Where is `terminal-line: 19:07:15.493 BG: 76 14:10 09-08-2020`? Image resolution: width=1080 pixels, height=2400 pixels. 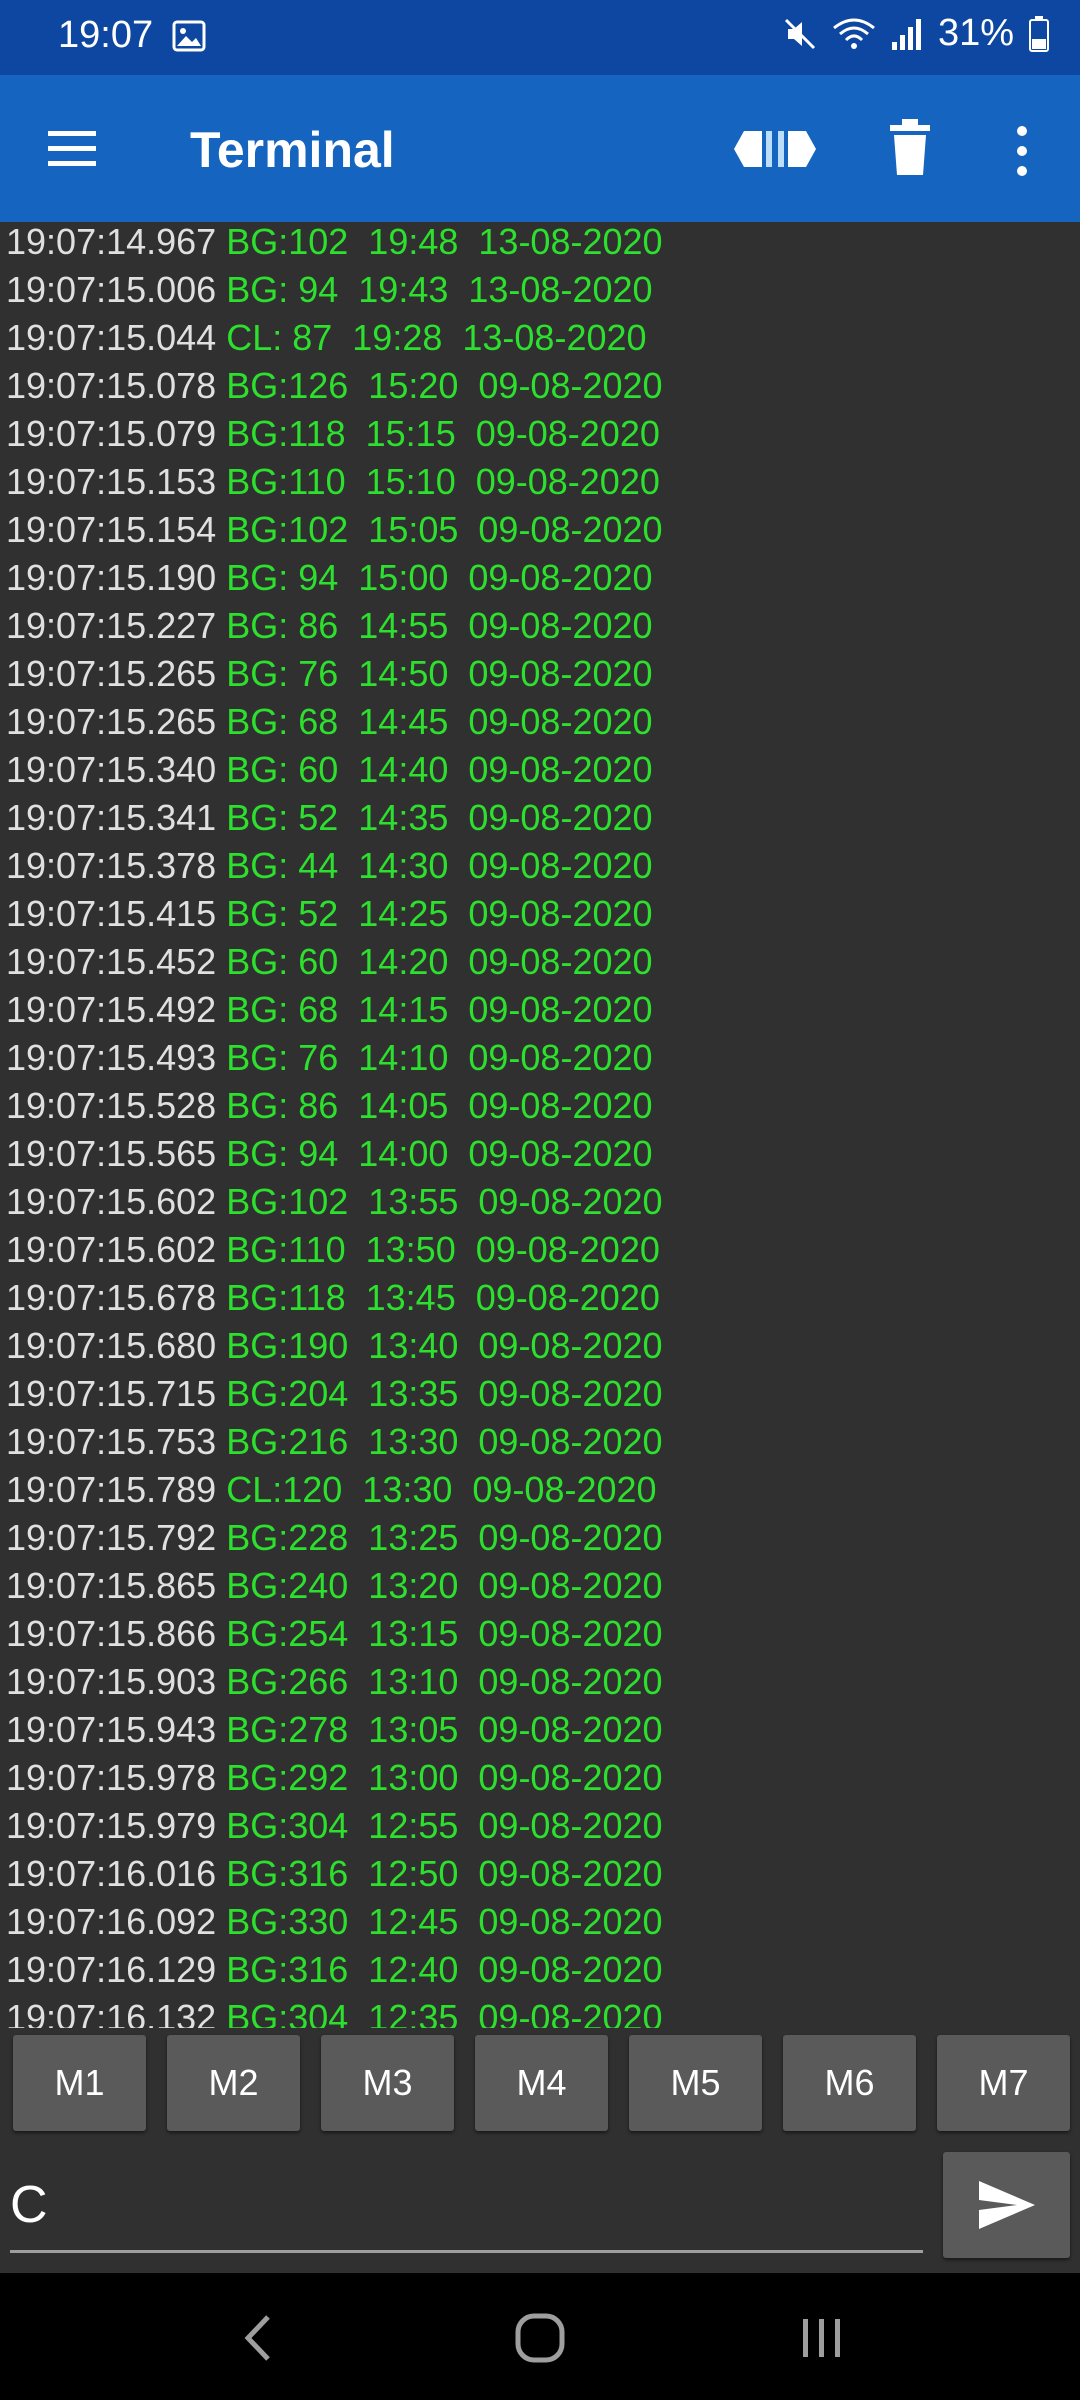 terminal-line: 19:07:15.493 BG: 76 14:10 09-08-2020 is located at coordinates (329, 1058).